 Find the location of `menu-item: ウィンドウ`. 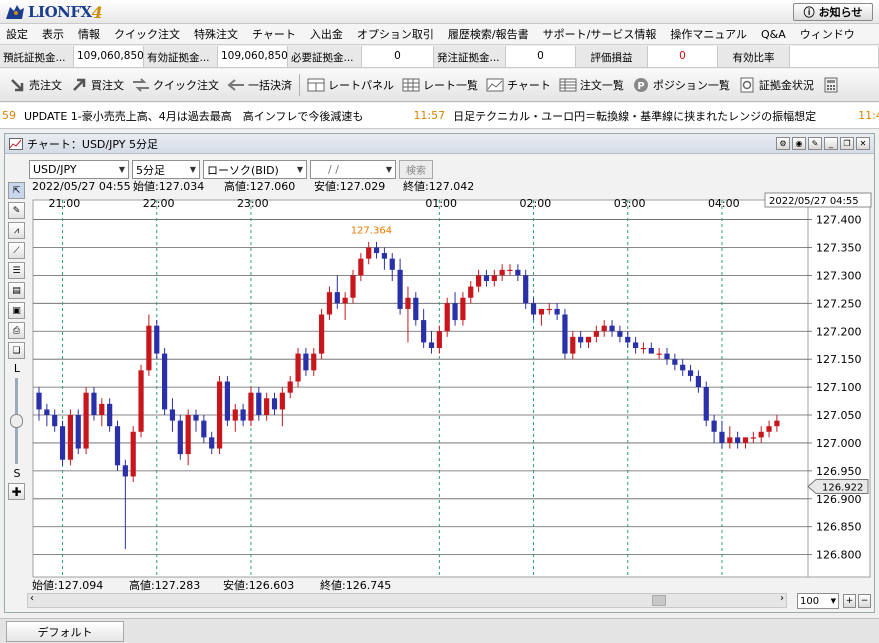

menu-item: ウィンドウ is located at coordinates (831, 34).